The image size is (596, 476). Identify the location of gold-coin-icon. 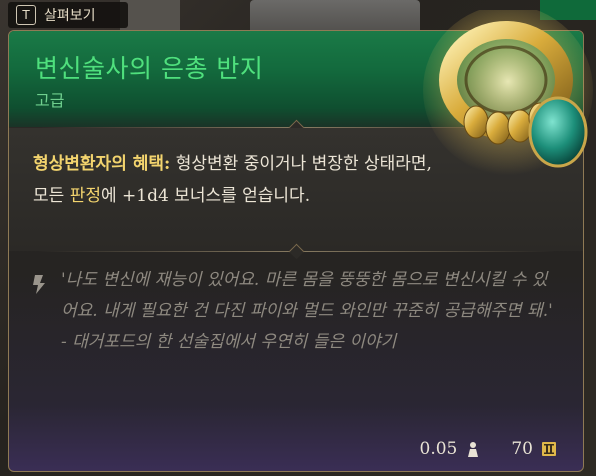
(549, 449).